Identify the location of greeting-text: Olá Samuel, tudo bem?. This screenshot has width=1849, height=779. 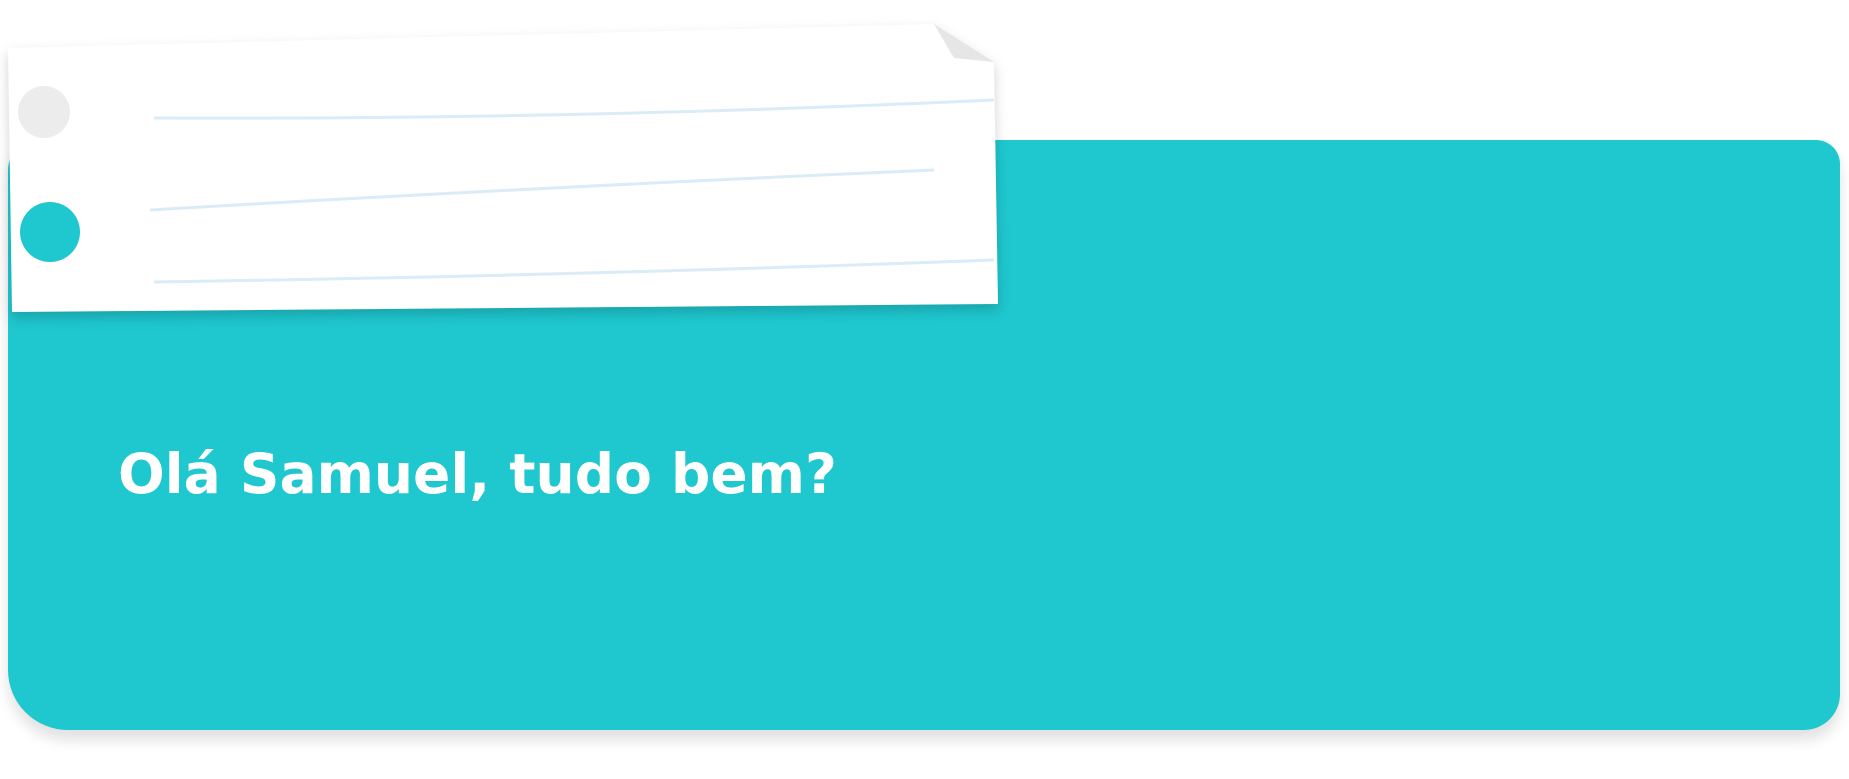
(477, 474).